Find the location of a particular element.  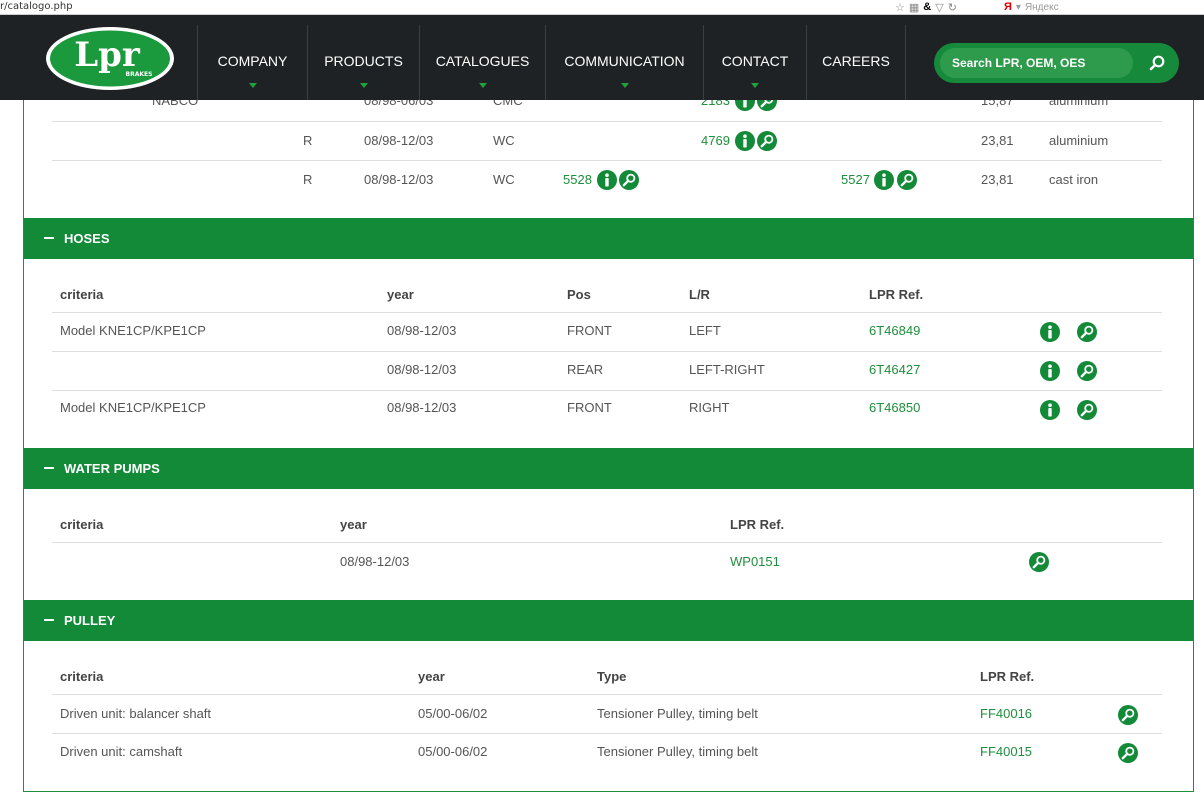

menu-careers-label: CAREERS is located at coordinates (856, 60).